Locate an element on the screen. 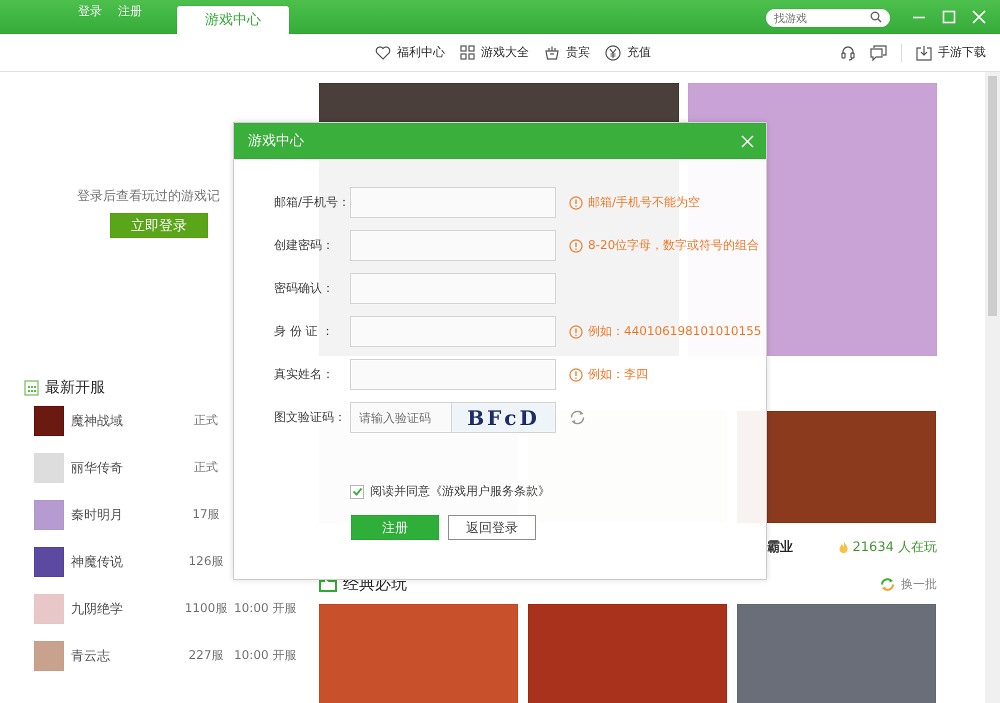 This screenshot has width=1000, height=703. dialog-title: 游戏中心 is located at coordinates (276, 141).